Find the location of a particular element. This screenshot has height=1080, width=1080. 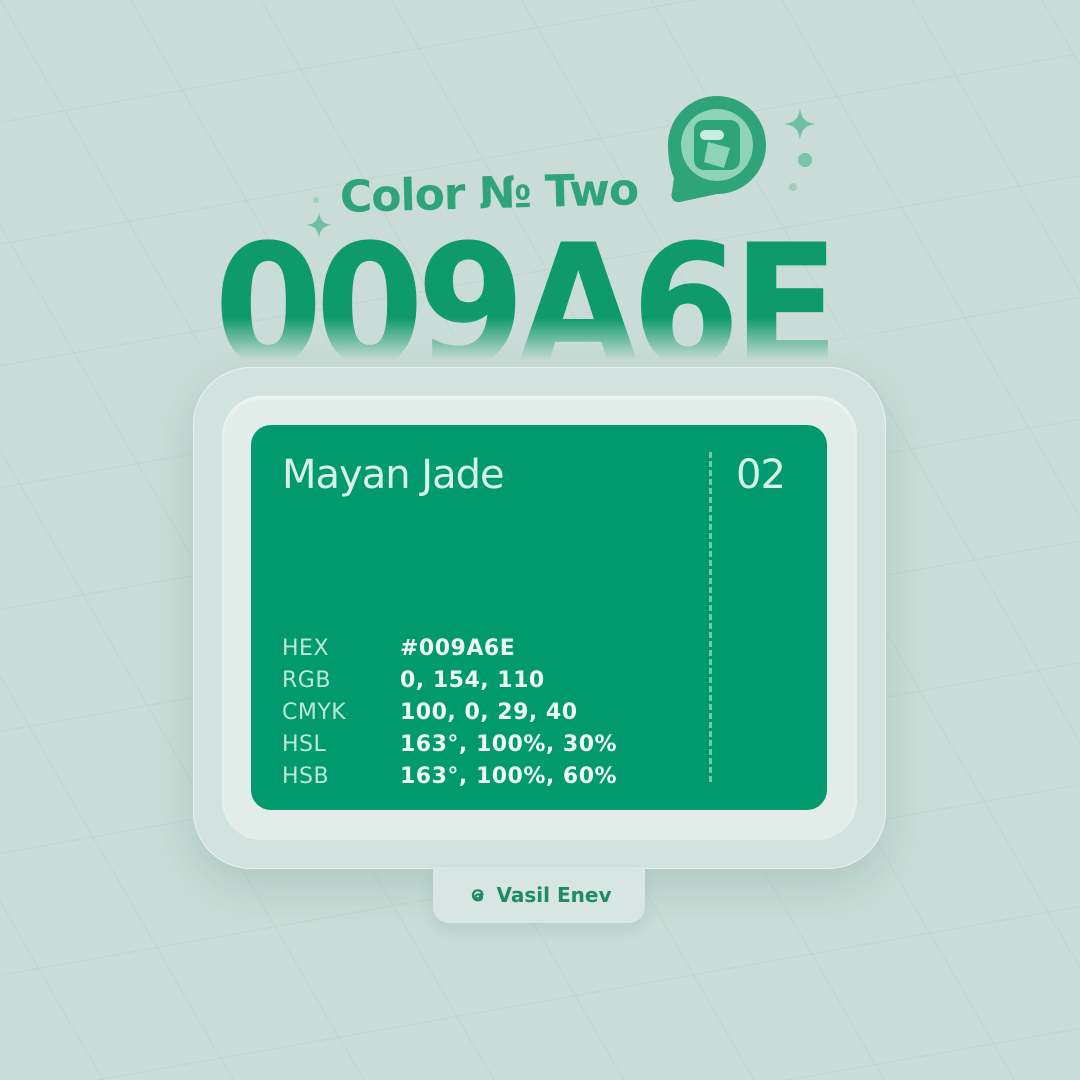

spec-row-hex: HEX #009A6E is located at coordinates (449, 648).